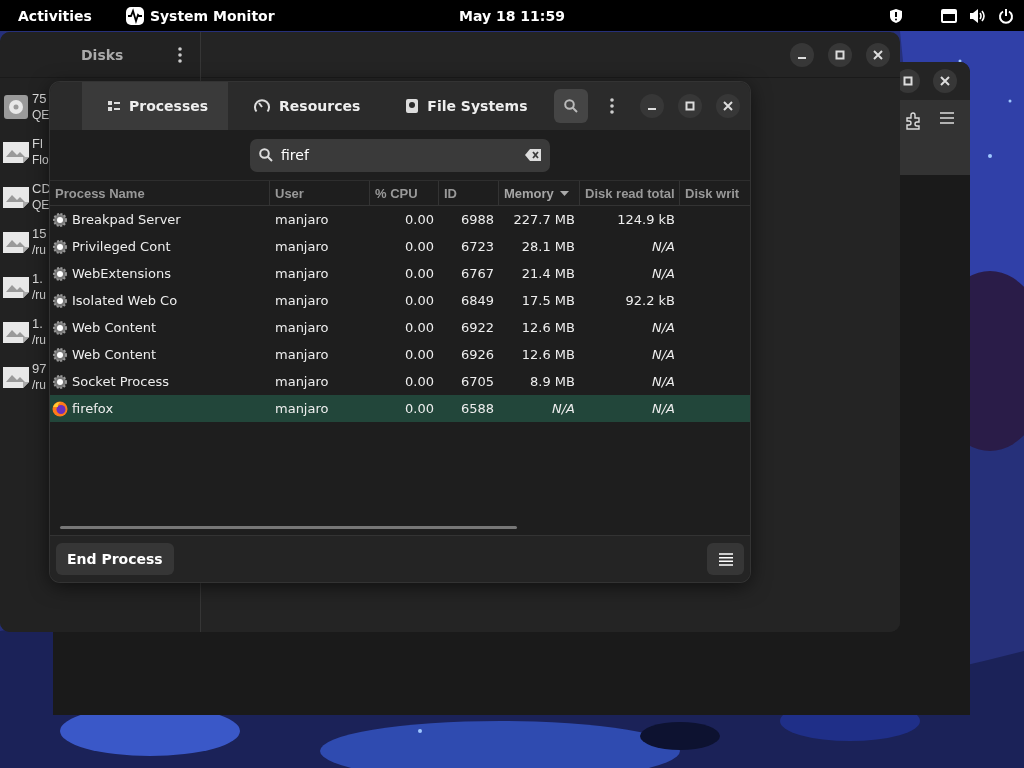 This screenshot has width=1024, height=768. Describe the element at coordinates (39, 295) in the screenshot. I see `drive-detail: /ru` at that location.